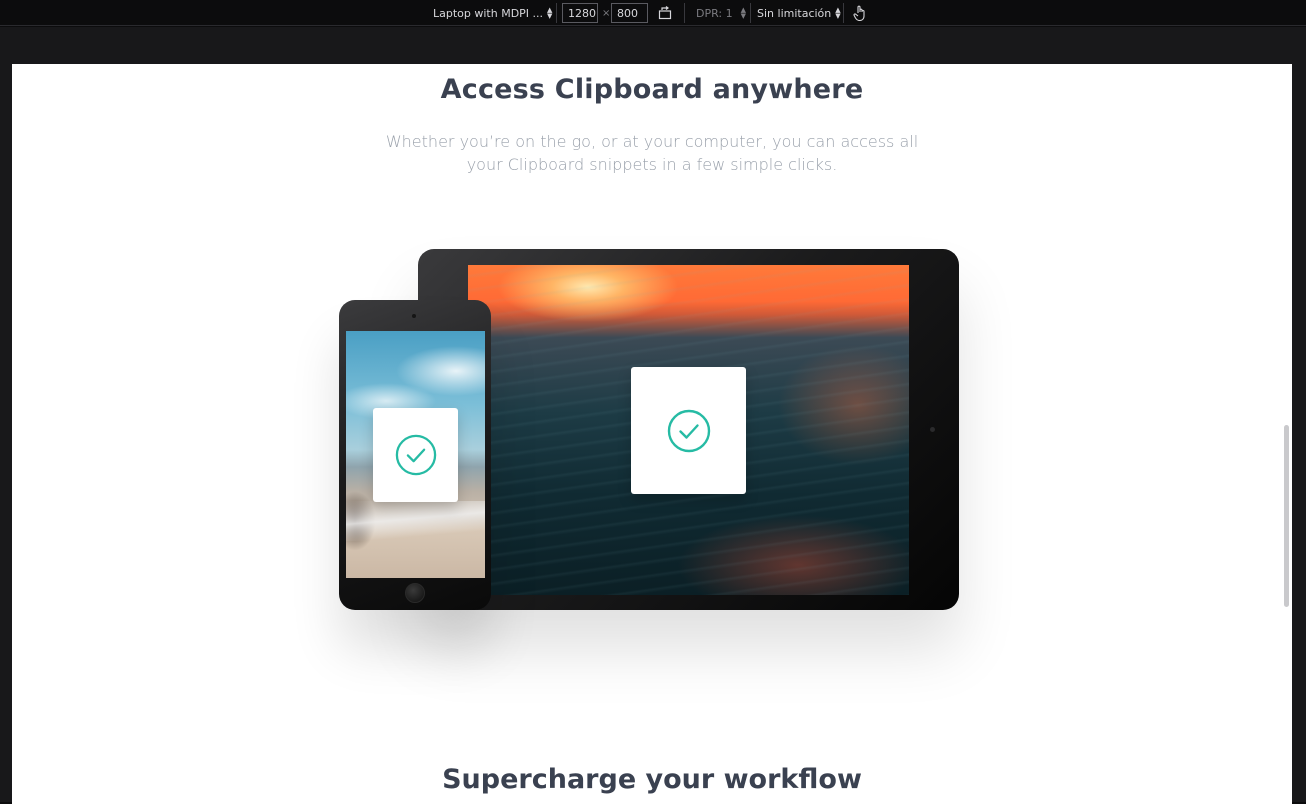 Image resolution: width=1306 pixels, height=804 pixels. Describe the element at coordinates (714, 13) in the screenshot. I see `dpr-selector-label: DPR: 1` at that location.